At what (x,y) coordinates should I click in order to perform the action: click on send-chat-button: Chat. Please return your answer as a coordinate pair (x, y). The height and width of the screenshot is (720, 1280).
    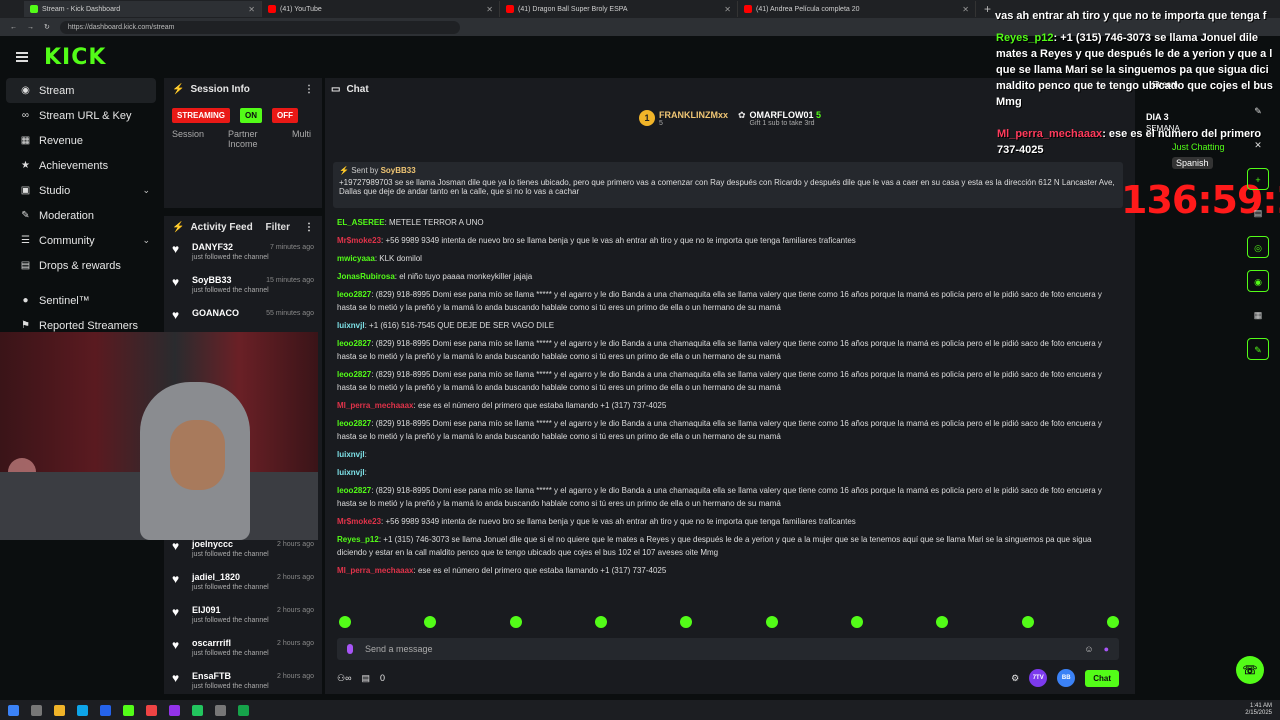
    Looking at the image, I should click on (1102, 678).